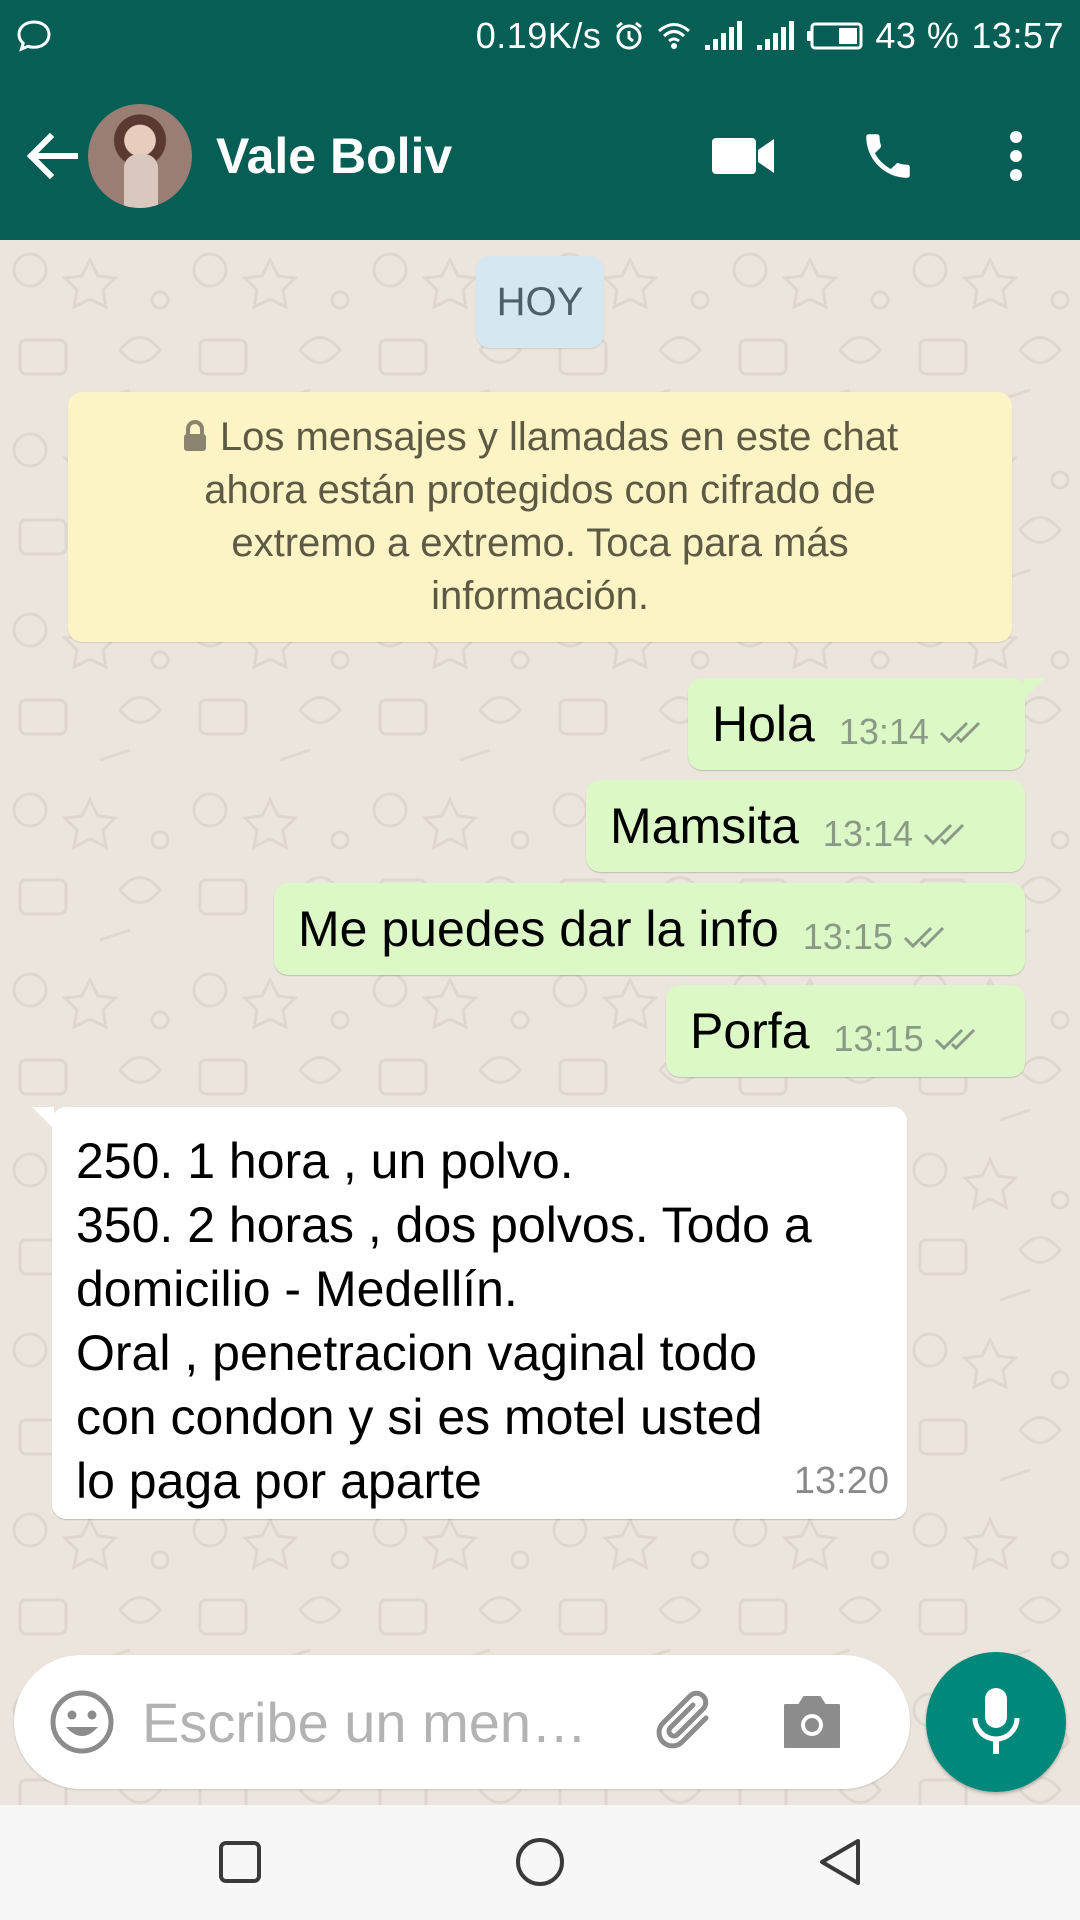  Describe the element at coordinates (805, 826) in the screenshot. I see `outgoing-message: Mamsita 13:14` at that location.